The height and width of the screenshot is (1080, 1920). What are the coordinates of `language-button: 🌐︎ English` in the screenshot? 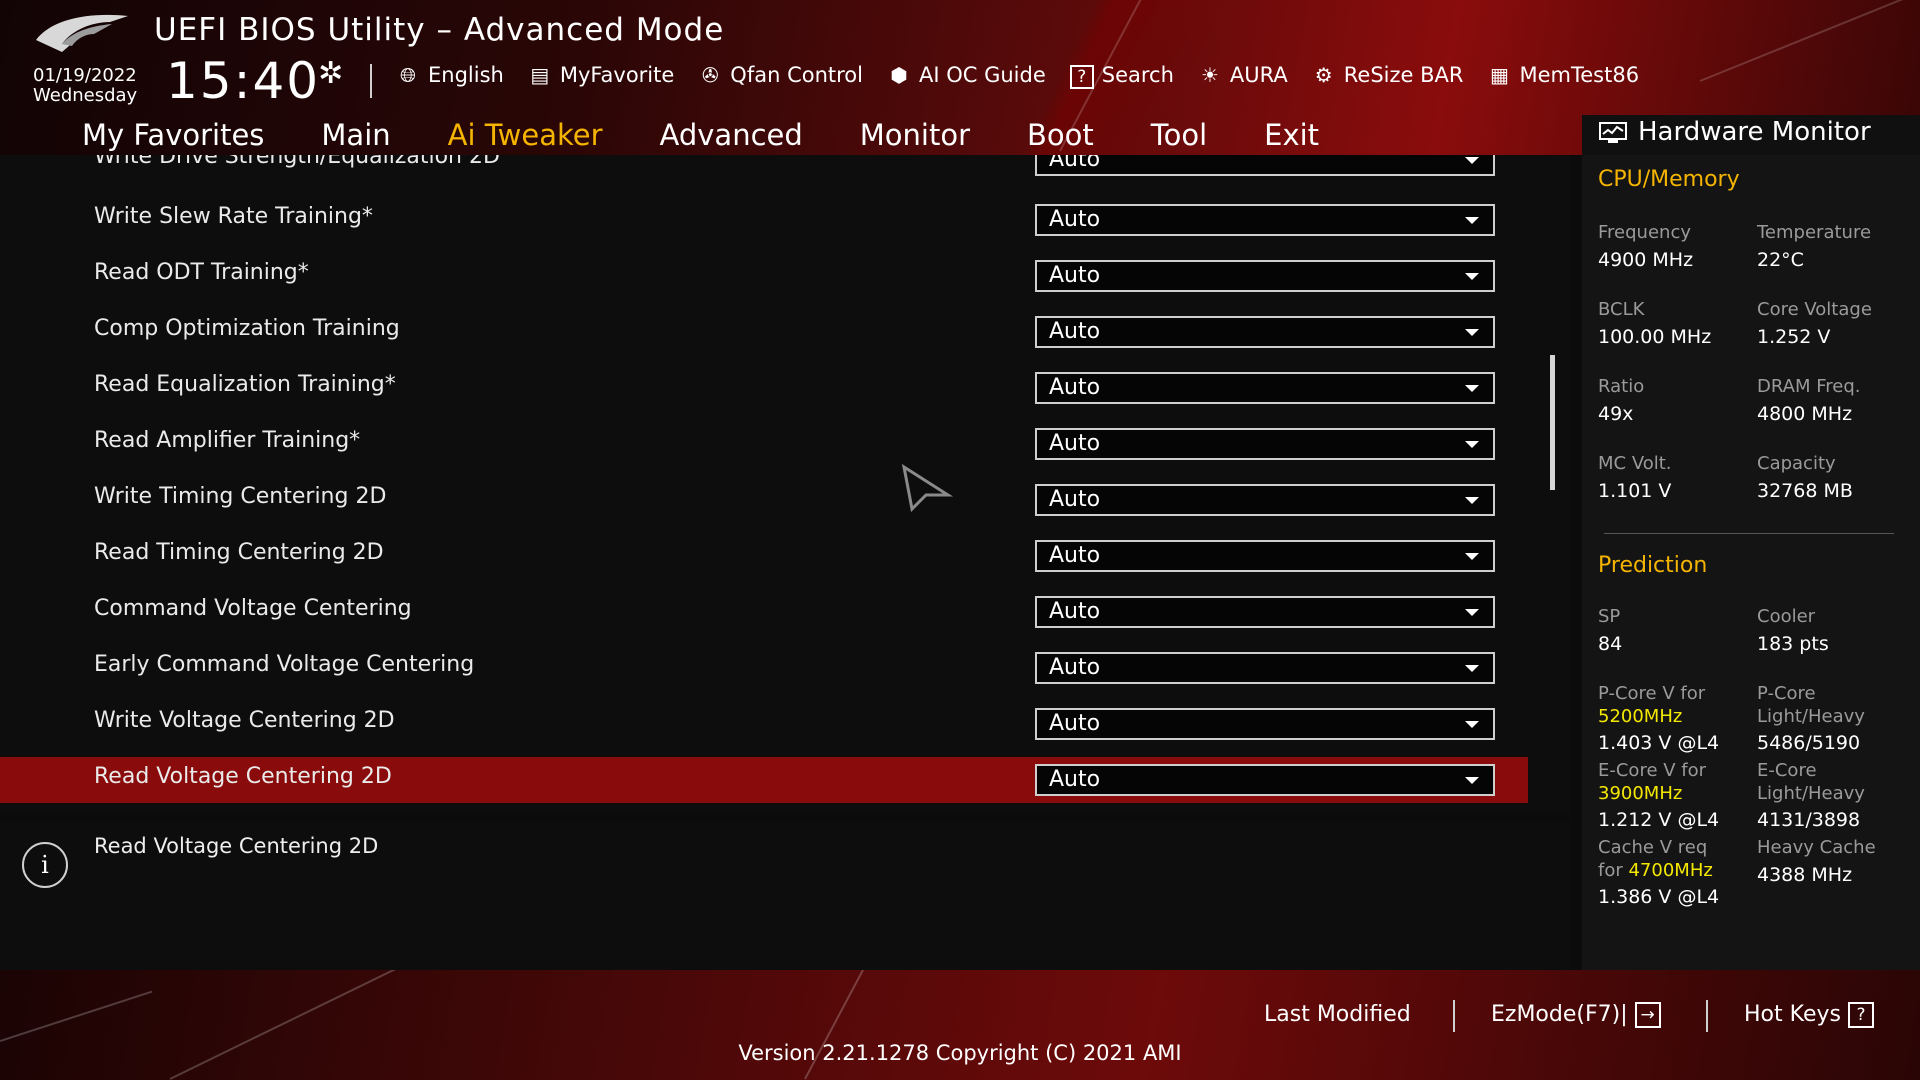 It's located at (449, 75).